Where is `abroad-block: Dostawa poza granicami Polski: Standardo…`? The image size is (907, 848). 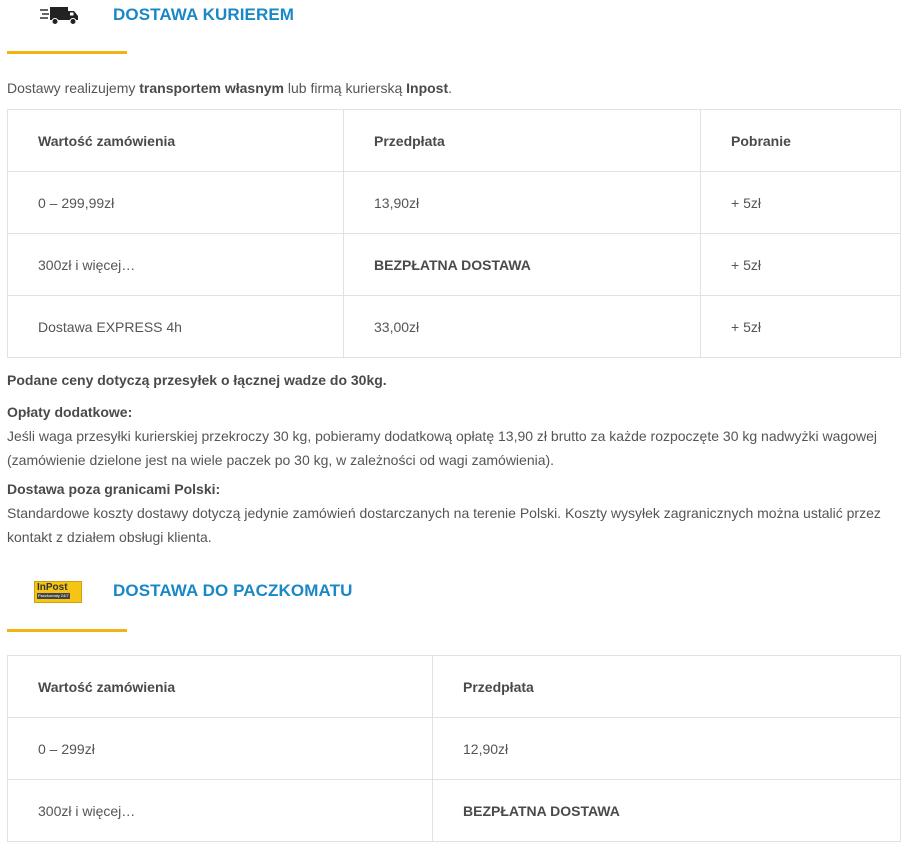
abroad-block: Dostawa poza granicami Polski: Standardo… is located at coordinates (449, 513).